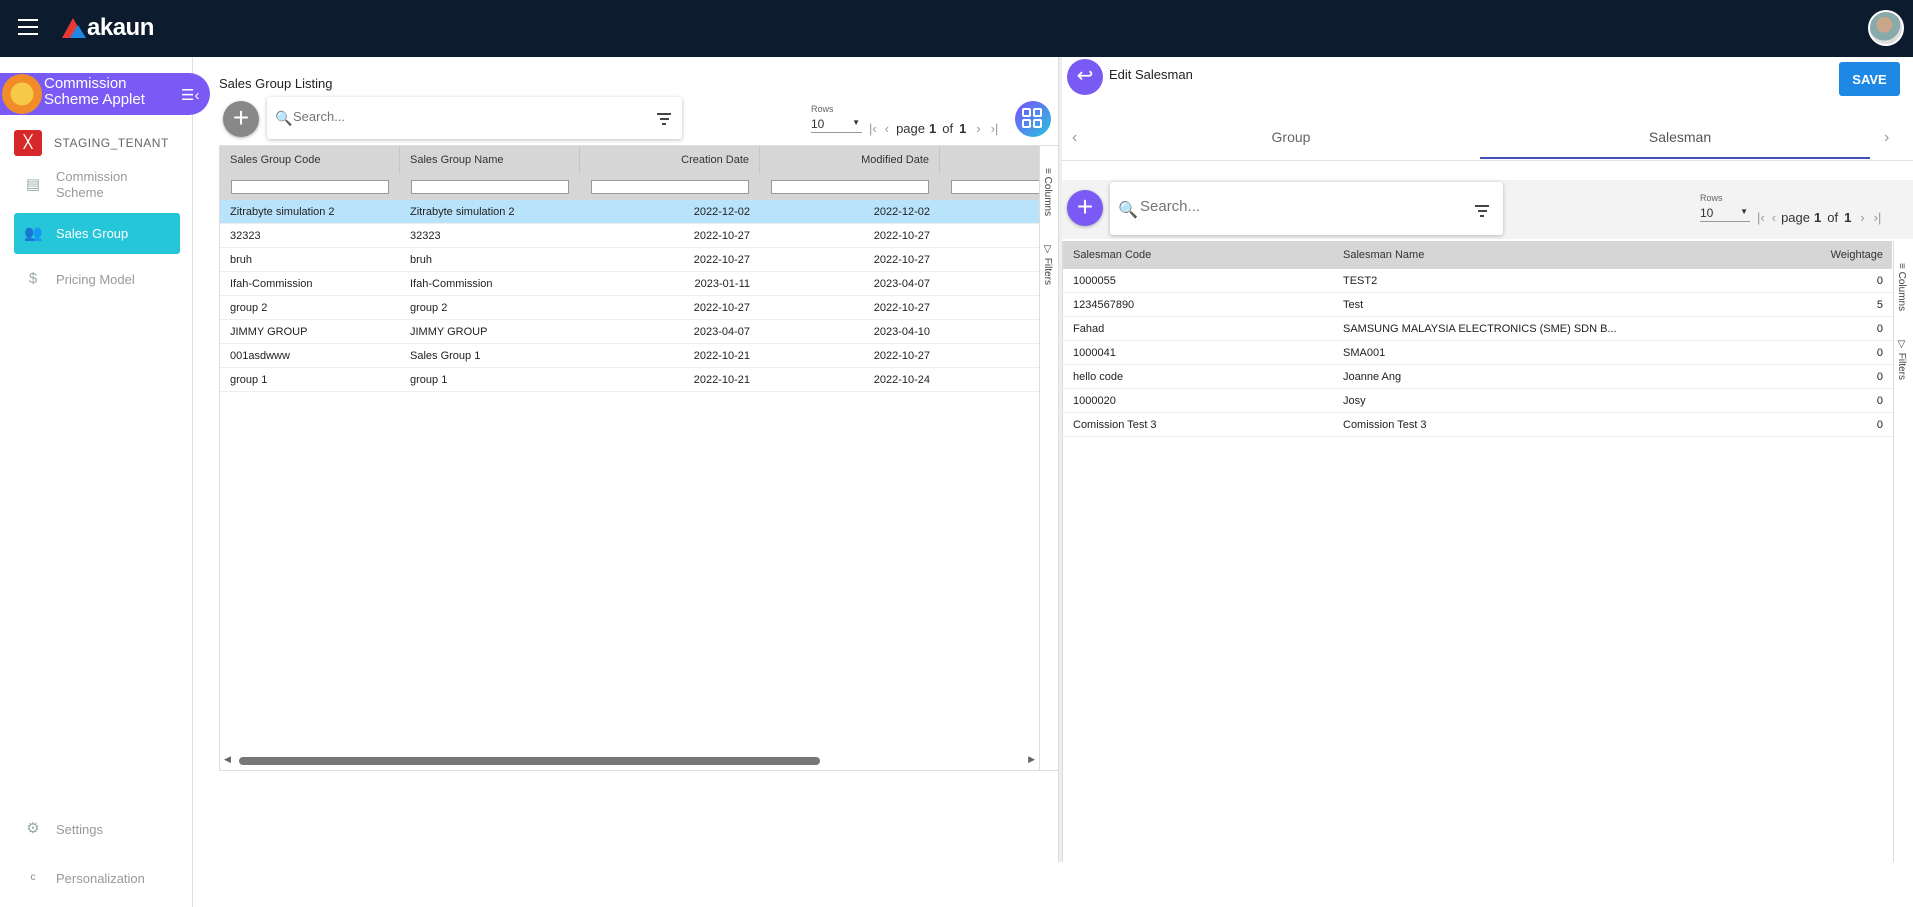 This screenshot has width=1913, height=907. Describe the element at coordinates (1033, 119) in the screenshot. I see `grid-view-icon` at that location.